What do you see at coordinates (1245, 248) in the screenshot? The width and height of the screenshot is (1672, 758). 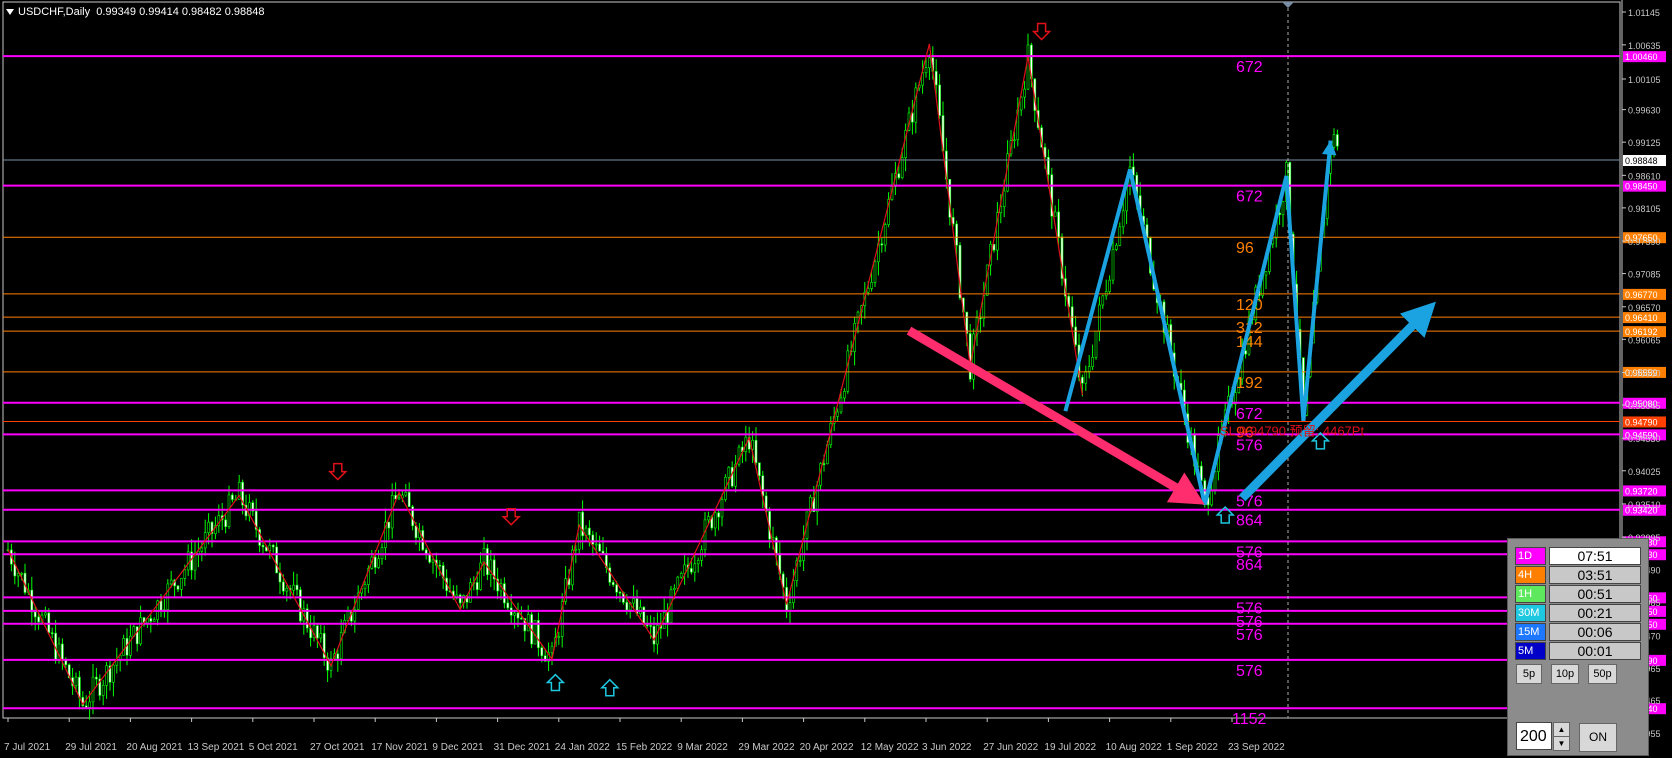 I see `level-count-label: 96` at bounding box center [1245, 248].